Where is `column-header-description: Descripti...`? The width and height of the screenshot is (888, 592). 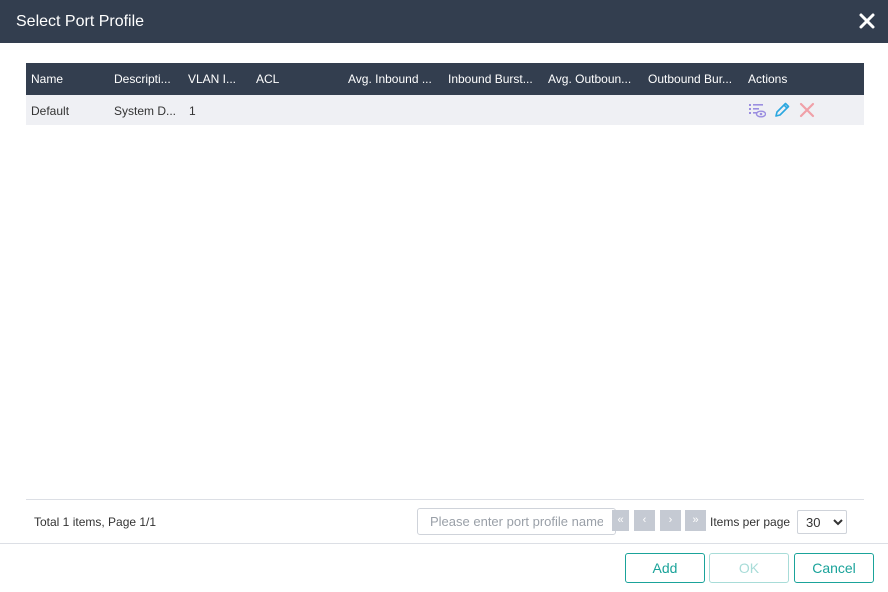
column-header-description: Descripti... is located at coordinates (147, 79).